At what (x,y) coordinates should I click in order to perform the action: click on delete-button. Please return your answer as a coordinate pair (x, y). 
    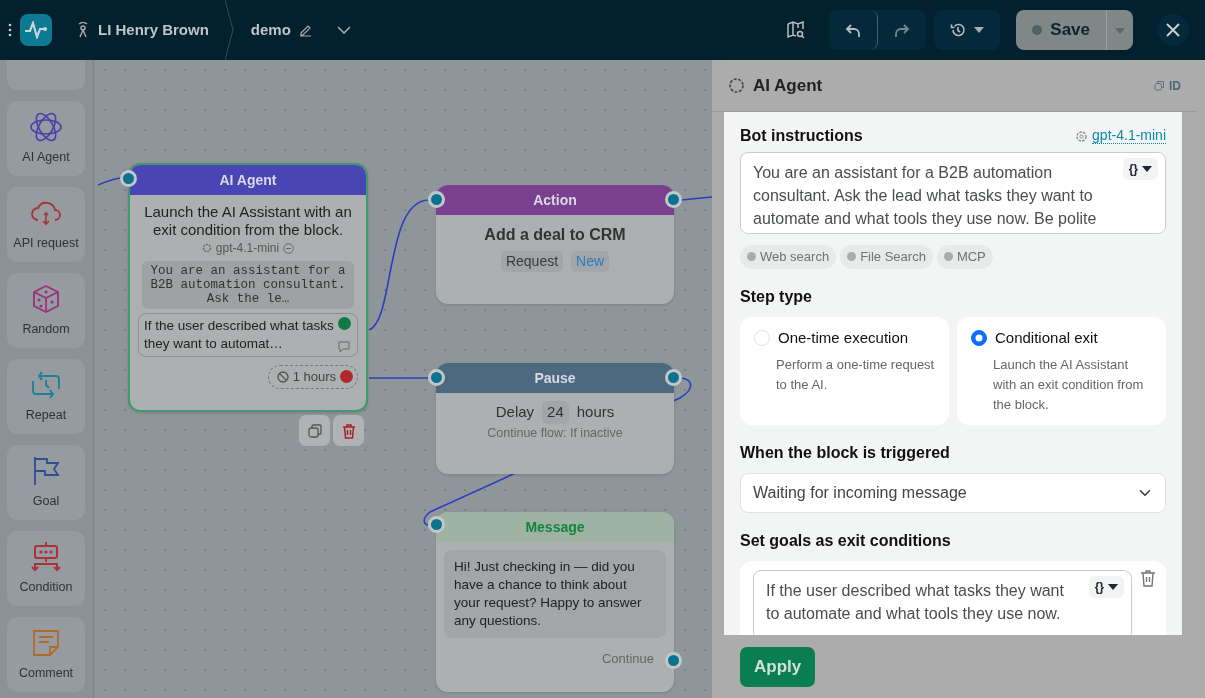
    Looking at the image, I should click on (348, 430).